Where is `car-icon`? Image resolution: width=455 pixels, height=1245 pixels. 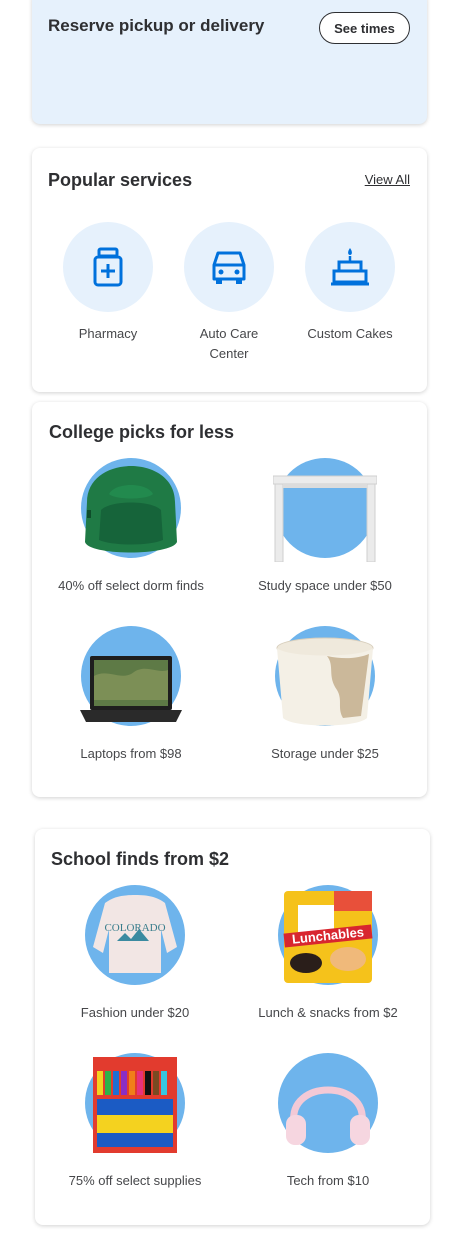
car-icon is located at coordinates (229, 267).